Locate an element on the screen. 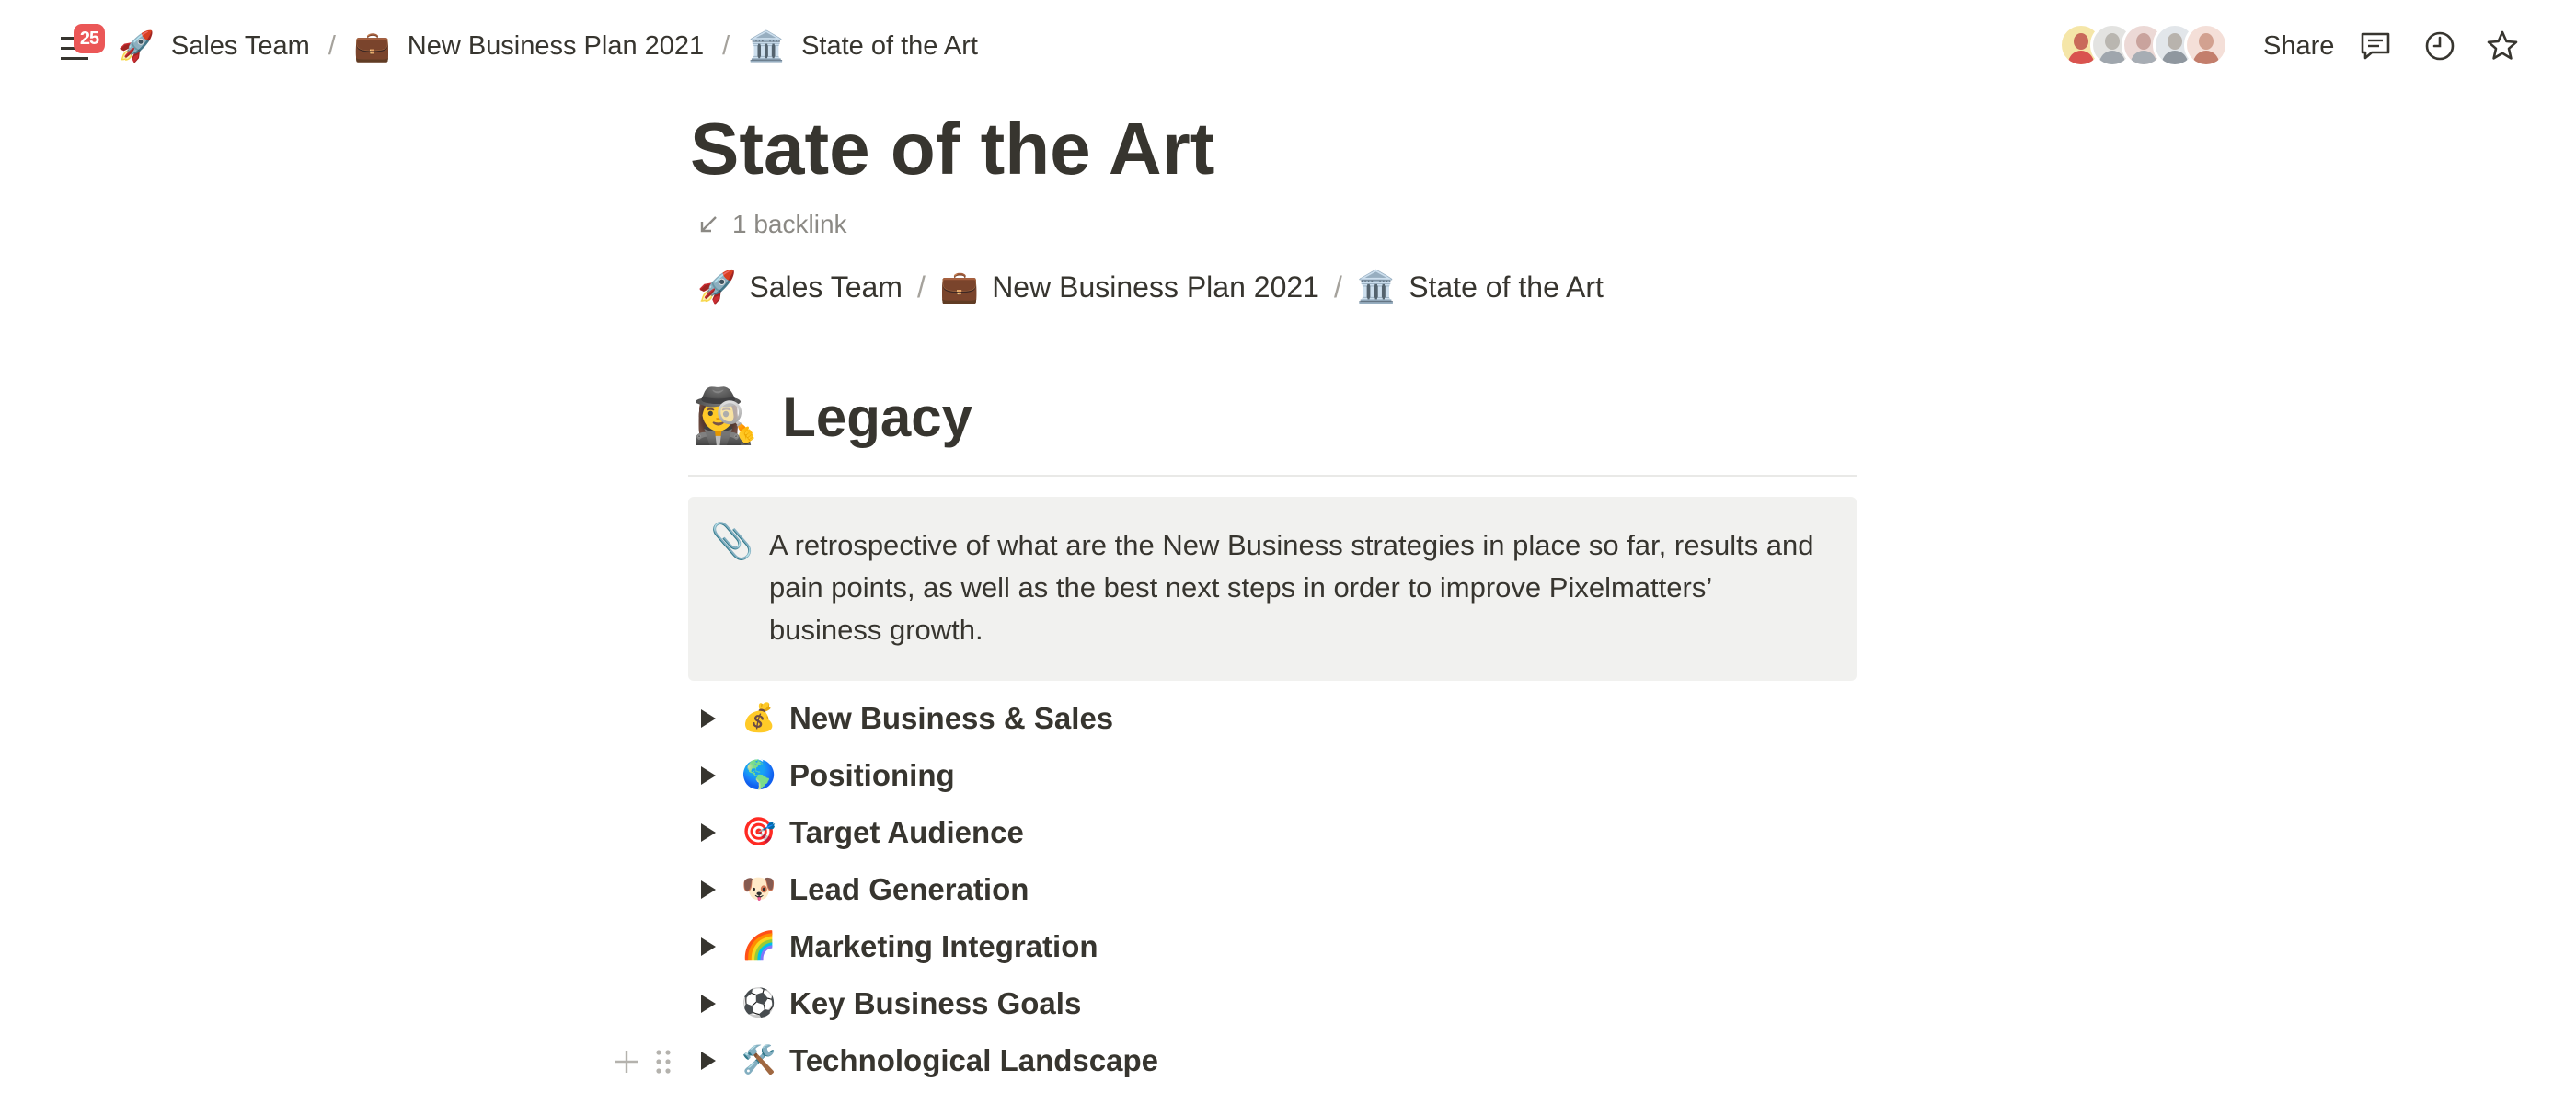 This screenshot has height=1104, width=2576. target-icon: 🎯 is located at coordinates (759, 832).